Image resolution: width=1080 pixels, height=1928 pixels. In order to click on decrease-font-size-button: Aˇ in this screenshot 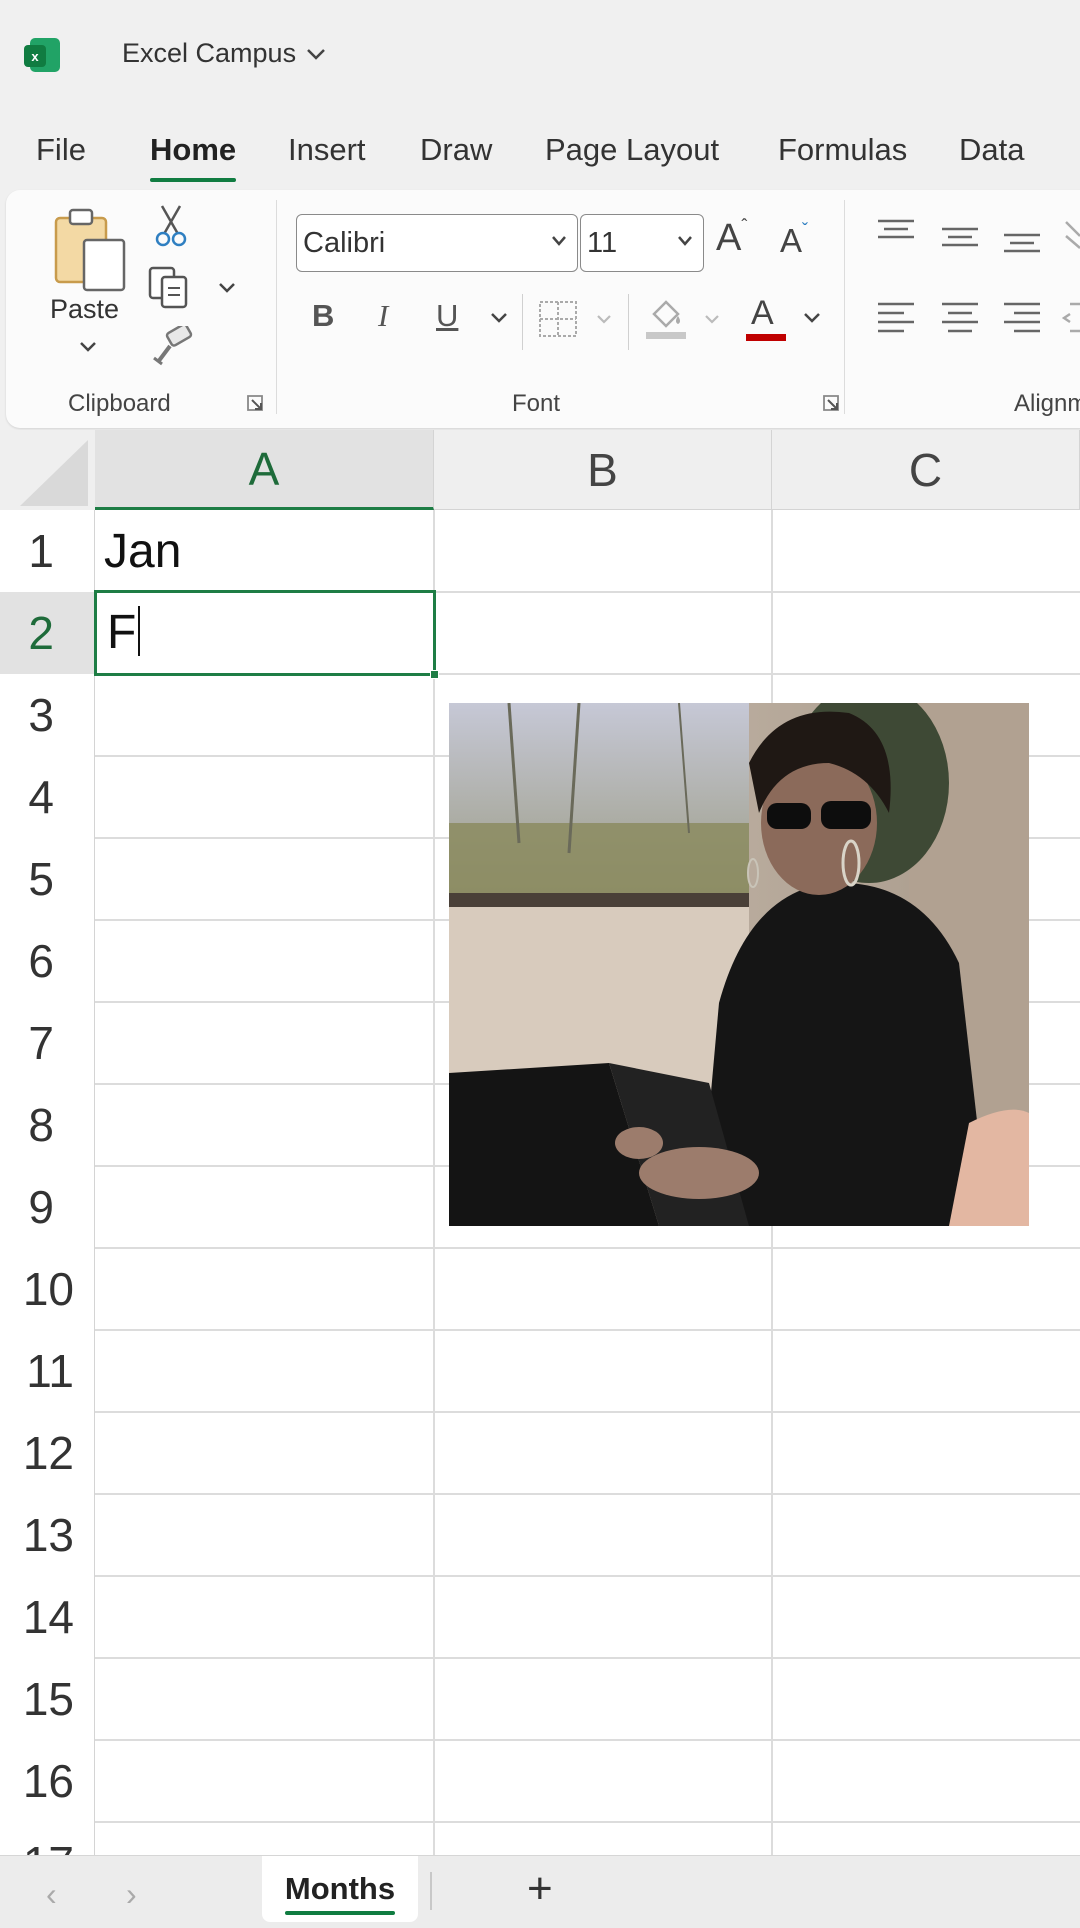, I will do `click(794, 240)`.